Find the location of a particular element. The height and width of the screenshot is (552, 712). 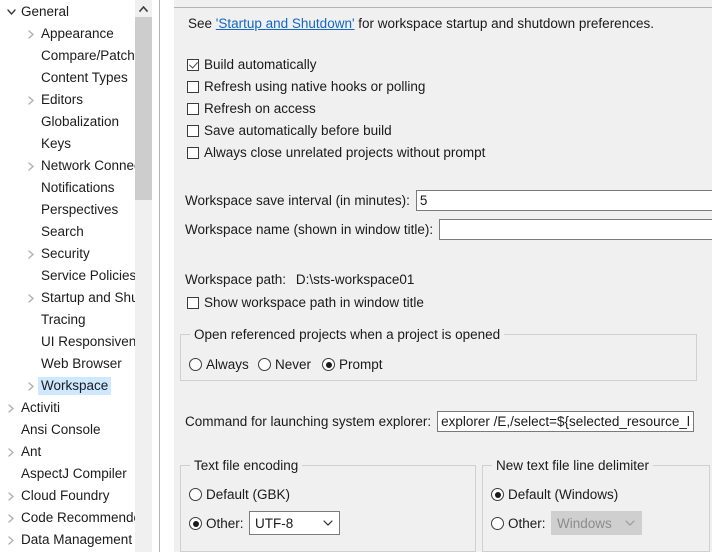

panel-divider is located at coordinates (163, 276).